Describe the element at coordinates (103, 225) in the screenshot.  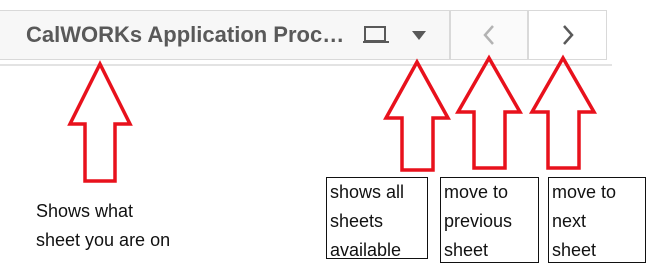
I see `annotation-current-sheet: Shows what sheet you are on` at that location.